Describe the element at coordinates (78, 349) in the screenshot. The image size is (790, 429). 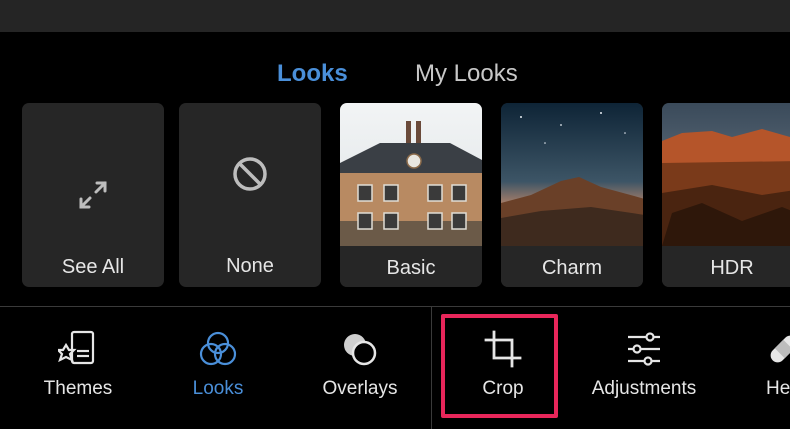
I see `themes-icon` at that location.